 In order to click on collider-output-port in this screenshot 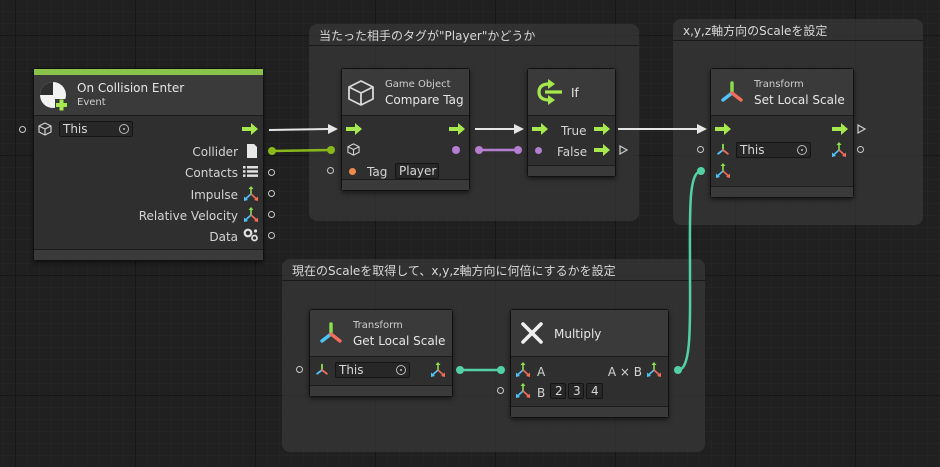, I will do `click(272, 151)`.